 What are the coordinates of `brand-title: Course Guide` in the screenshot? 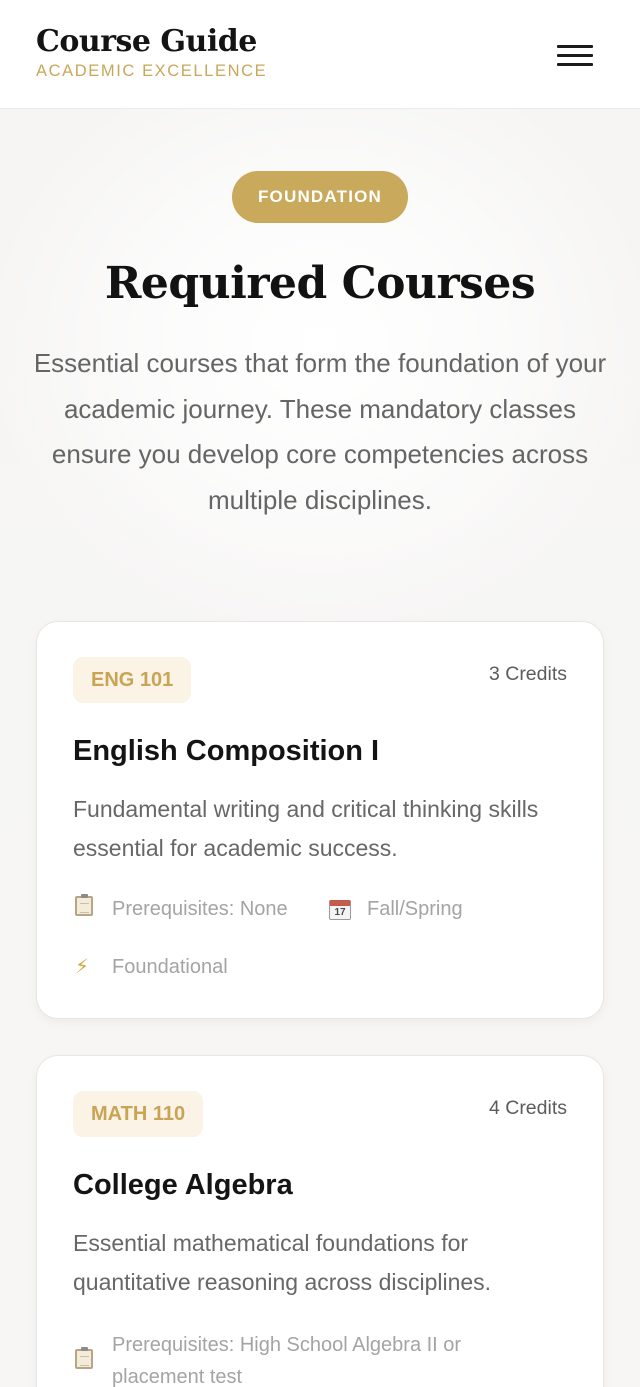 It's located at (146, 42).